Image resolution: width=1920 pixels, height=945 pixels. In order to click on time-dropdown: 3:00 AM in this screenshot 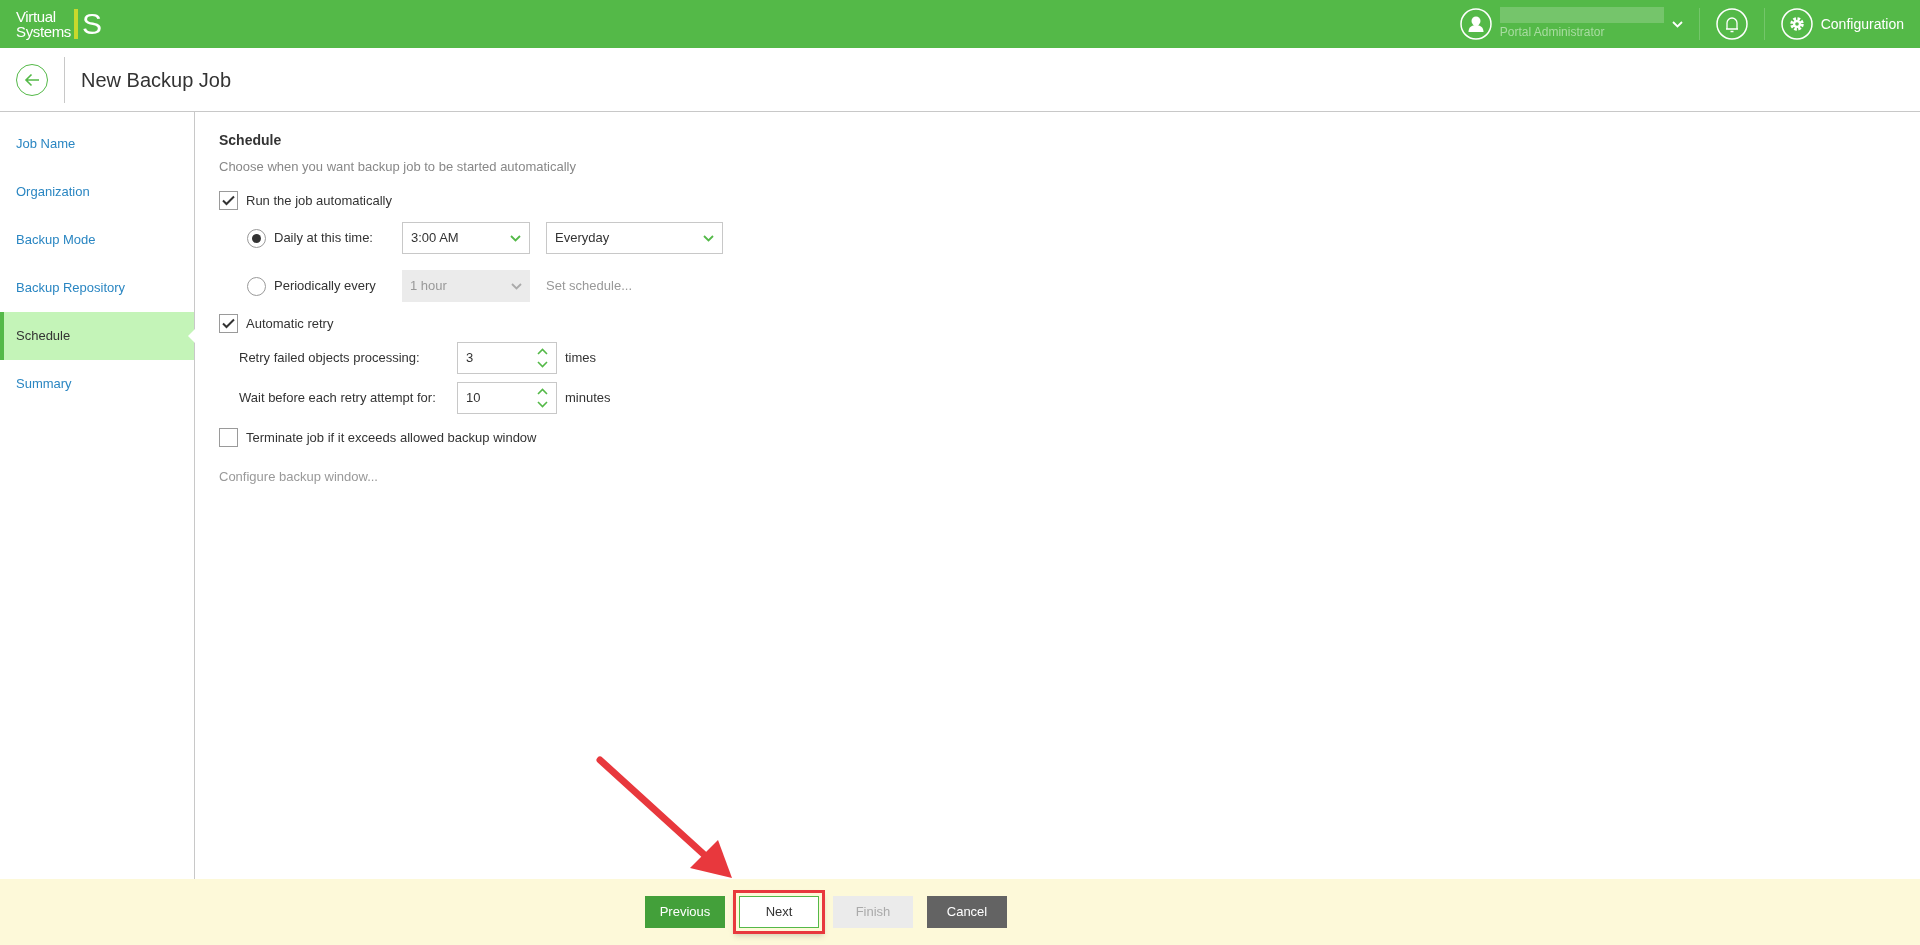, I will do `click(466, 238)`.